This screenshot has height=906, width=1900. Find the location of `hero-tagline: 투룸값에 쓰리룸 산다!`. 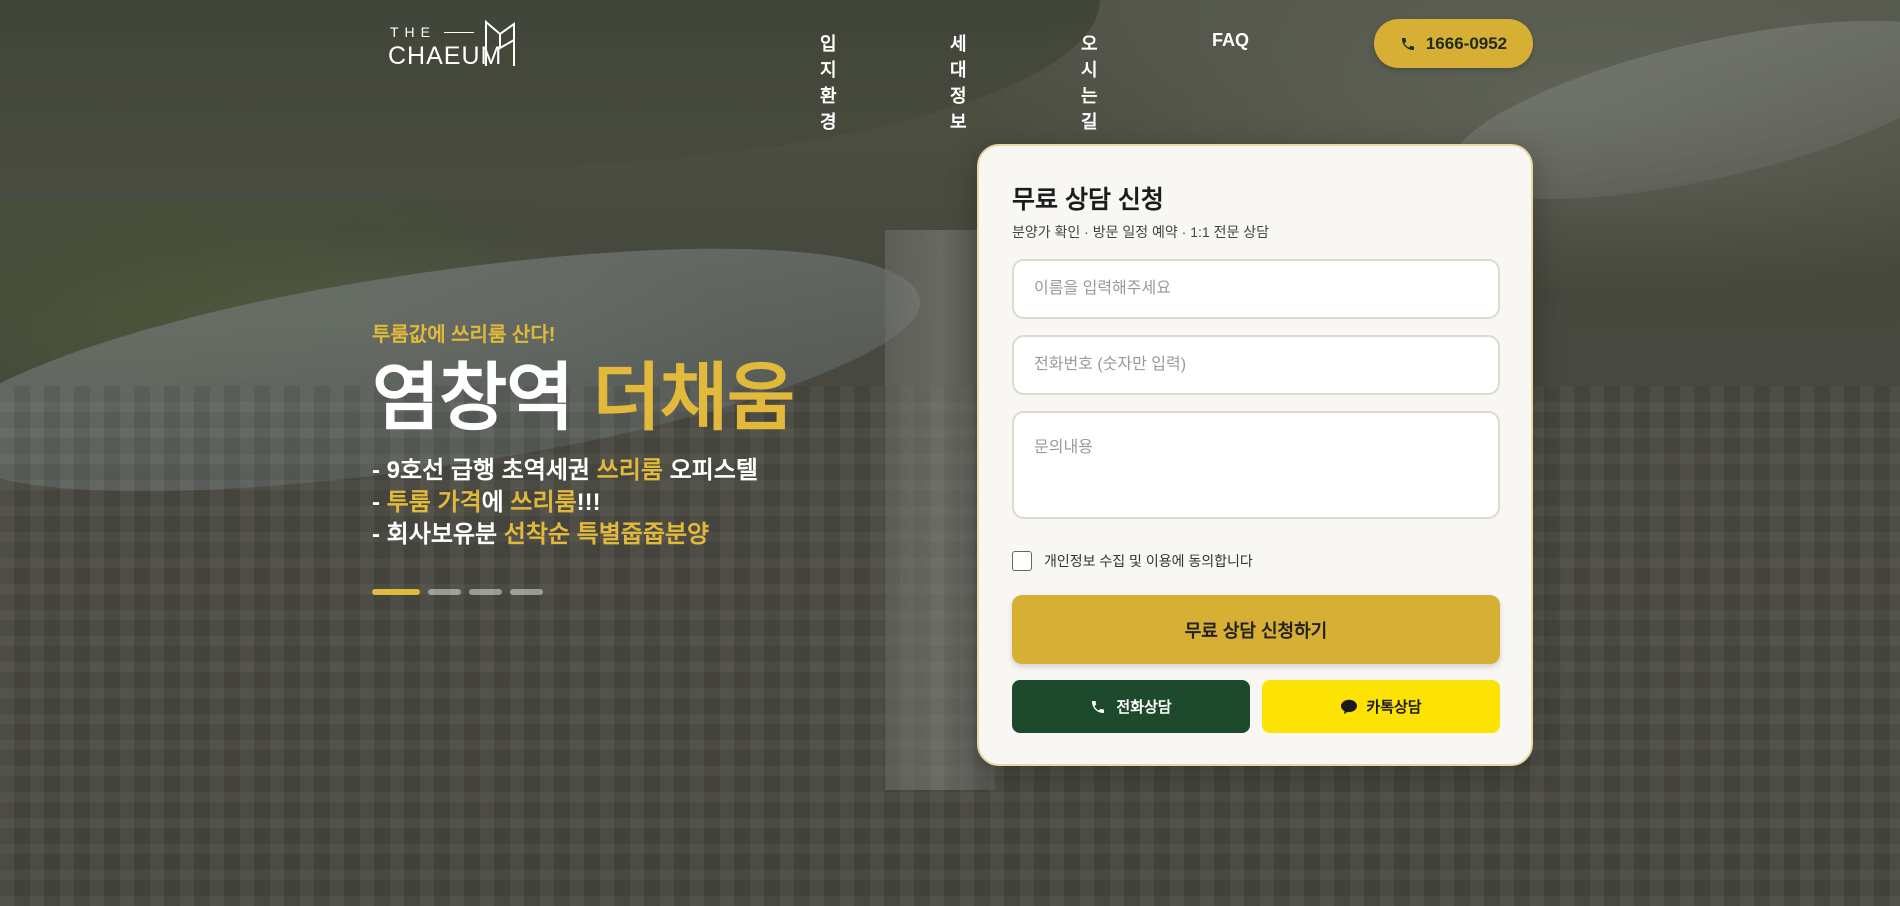

hero-tagline: 투룸값에 쓰리룸 산다! is located at coordinates (464, 335).